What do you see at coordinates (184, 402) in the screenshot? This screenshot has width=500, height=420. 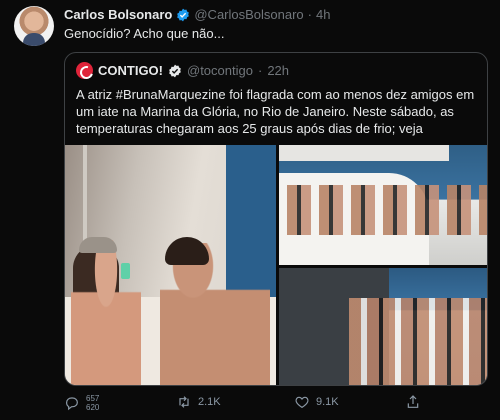 I see `retweet-icon` at bounding box center [184, 402].